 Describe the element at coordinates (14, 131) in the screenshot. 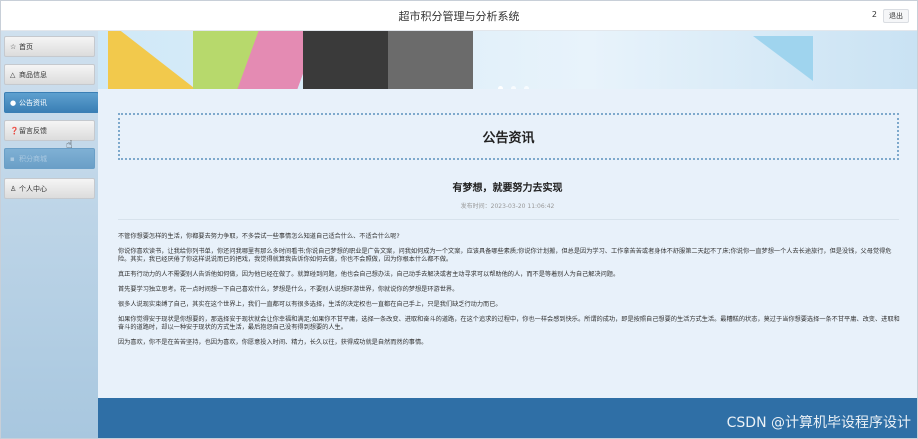

I see `help-icon: ❓` at that location.